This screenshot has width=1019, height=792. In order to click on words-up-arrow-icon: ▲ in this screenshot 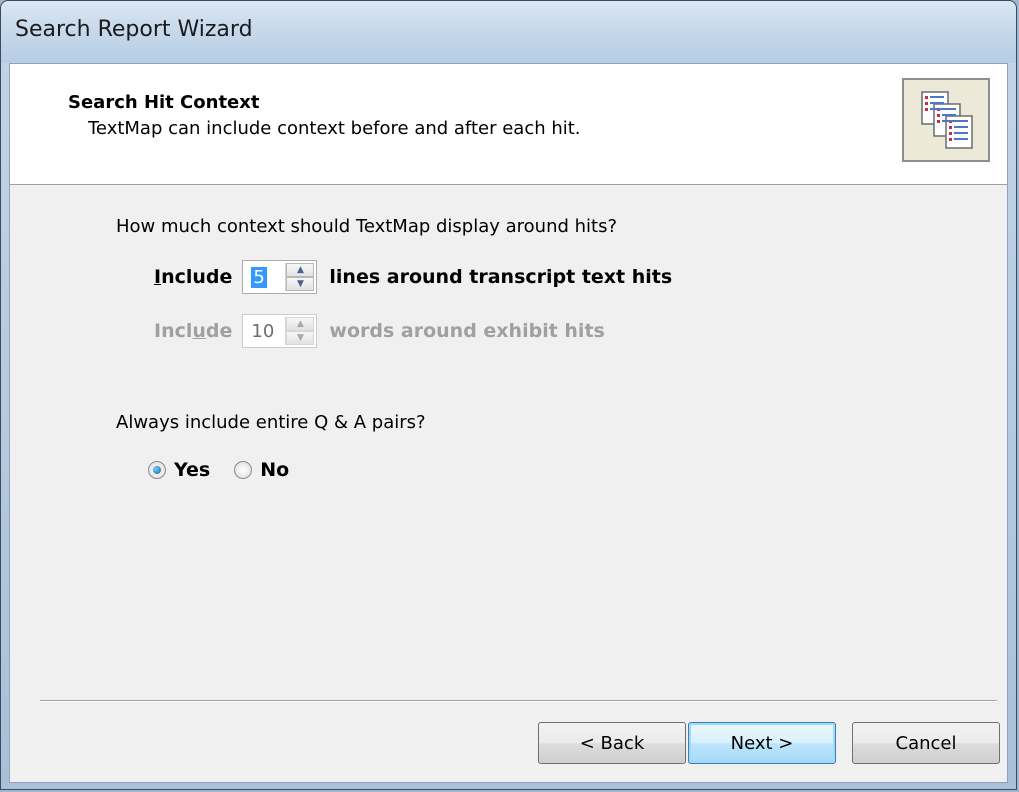, I will do `click(300, 324)`.